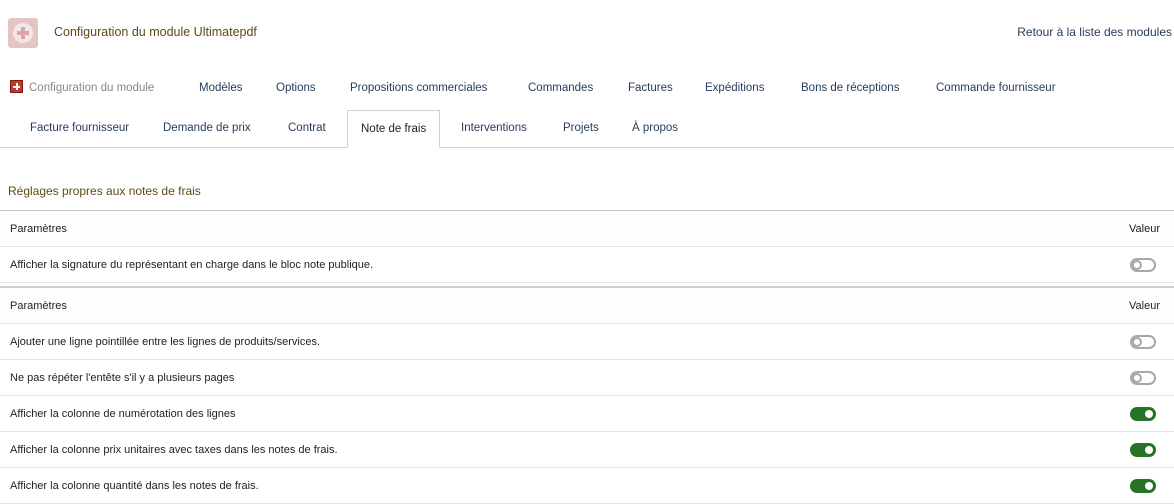  What do you see at coordinates (394, 129) in the screenshot?
I see `tab-note-de-frais: Note de frais` at bounding box center [394, 129].